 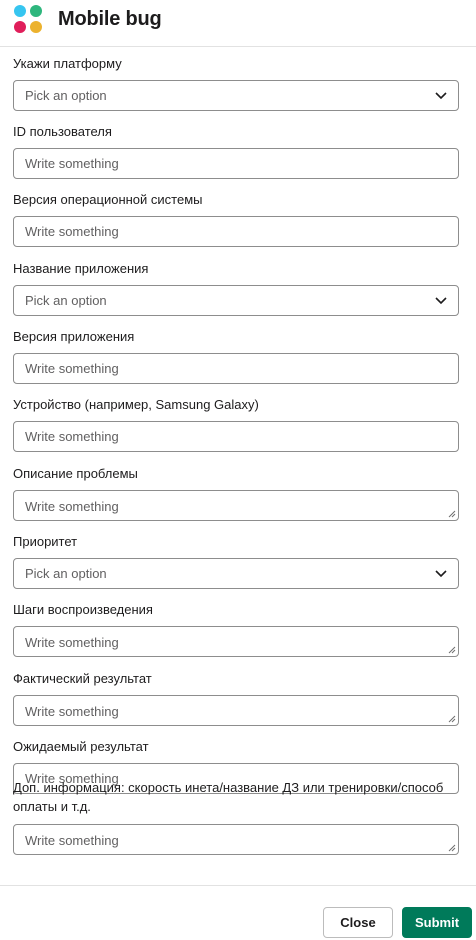 What do you see at coordinates (358, 922) in the screenshot?
I see `close-button: Close` at bounding box center [358, 922].